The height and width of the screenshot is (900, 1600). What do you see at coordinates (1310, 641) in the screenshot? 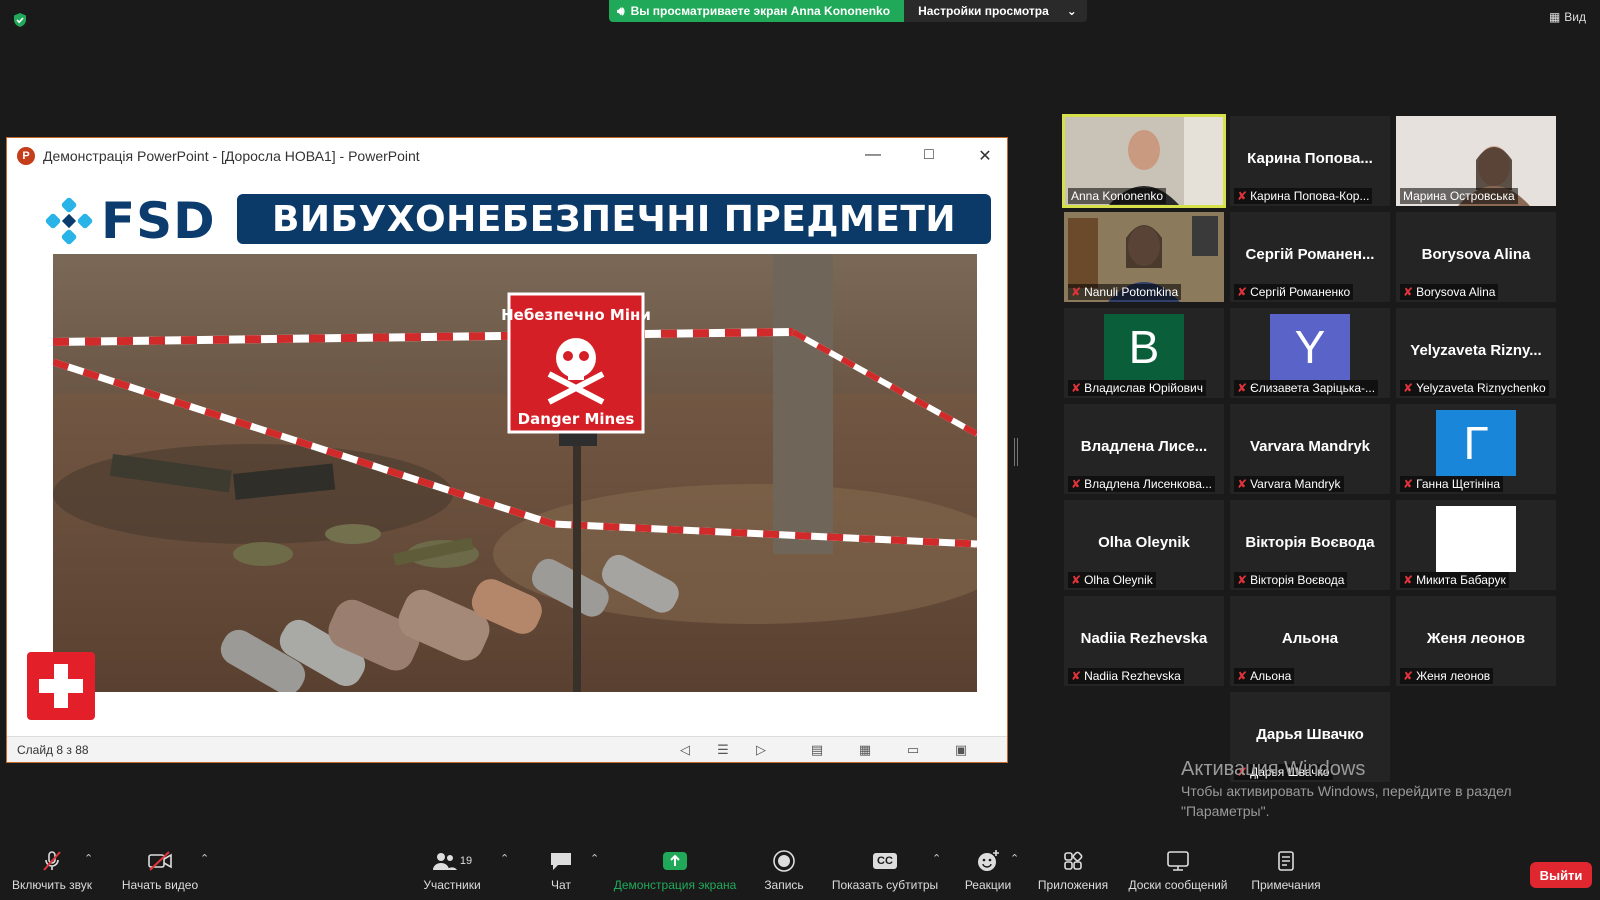
I see `participant-tile: Альона ✘ Альона` at bounding box center [1310, 641].